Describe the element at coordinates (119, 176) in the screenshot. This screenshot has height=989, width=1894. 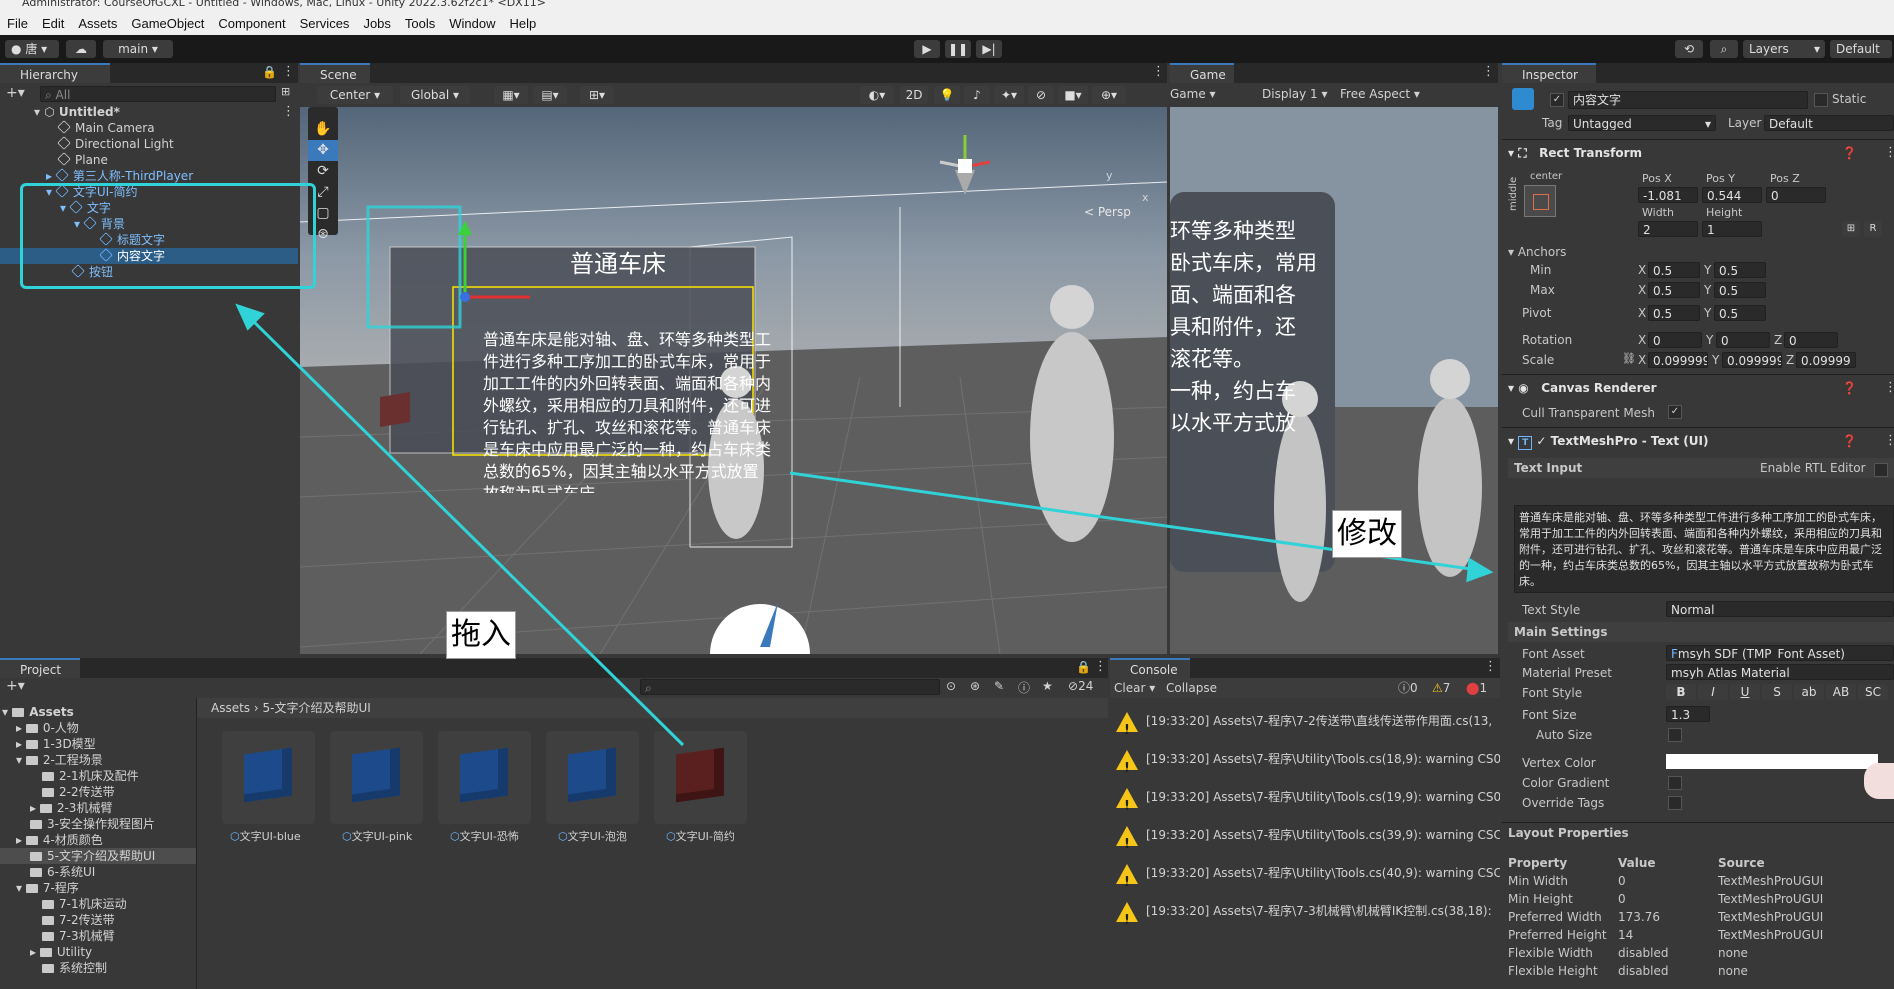
I see `hierarchy-item-thirdplayer: ▸ 第三人称-ThirdPlayer` at that location.